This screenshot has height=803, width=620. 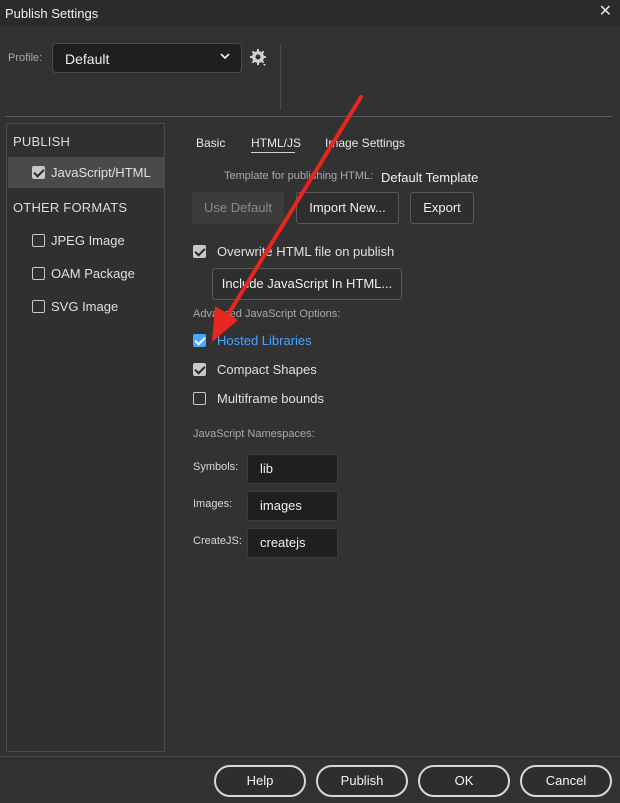 What do you see at coordinates (270, 398) in the screenshot?
I see `multiframe-bounds-label: Multiframe bounds` at bounding box center [270, 398].